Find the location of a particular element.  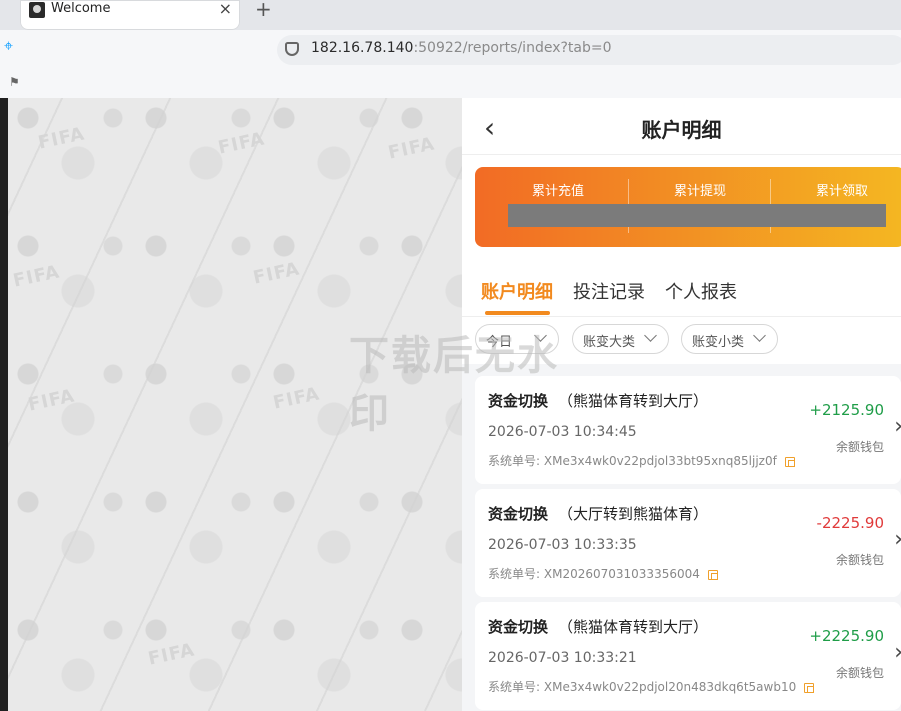

date-filter: 今日 is located at coordinates (517, 339).